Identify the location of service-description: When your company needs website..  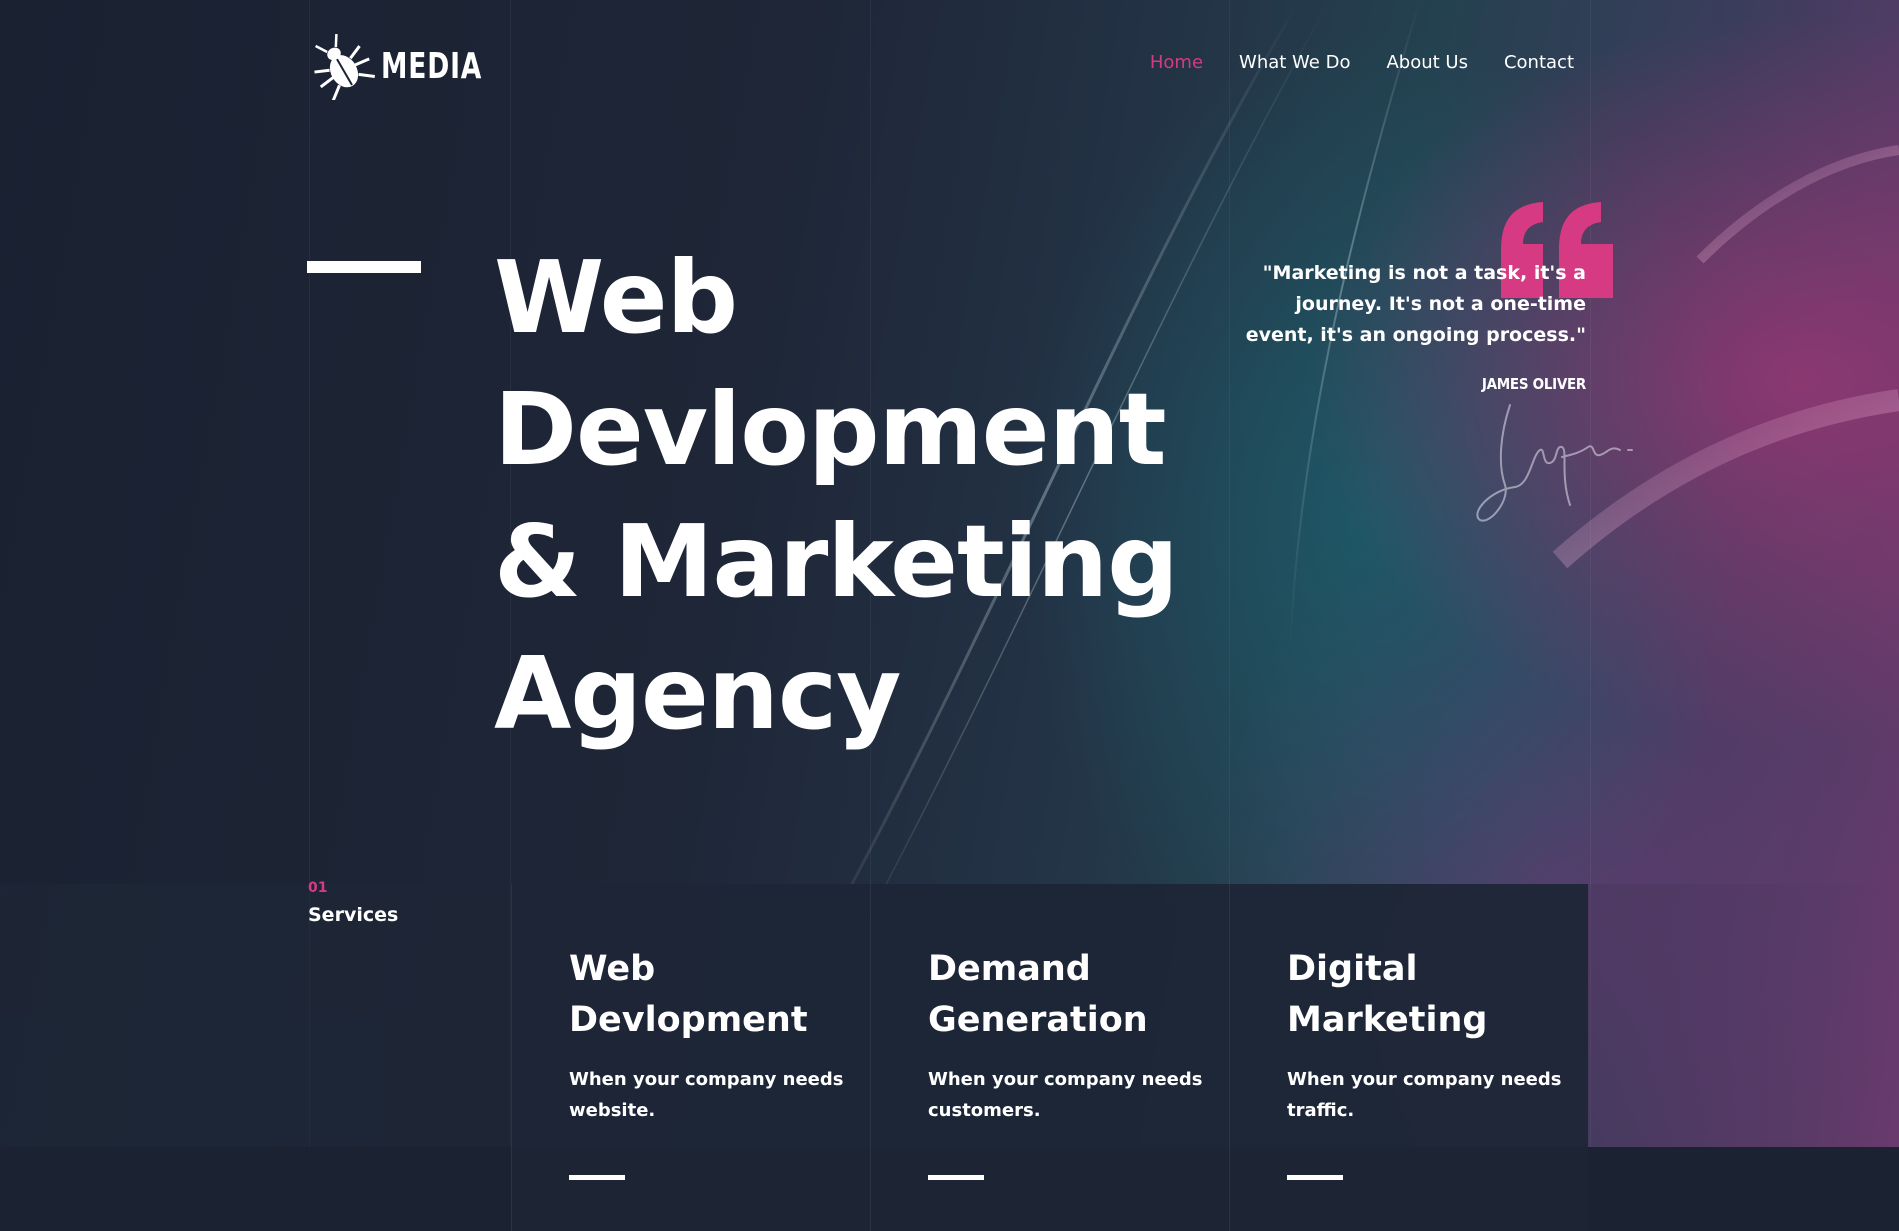
(706, 1095).